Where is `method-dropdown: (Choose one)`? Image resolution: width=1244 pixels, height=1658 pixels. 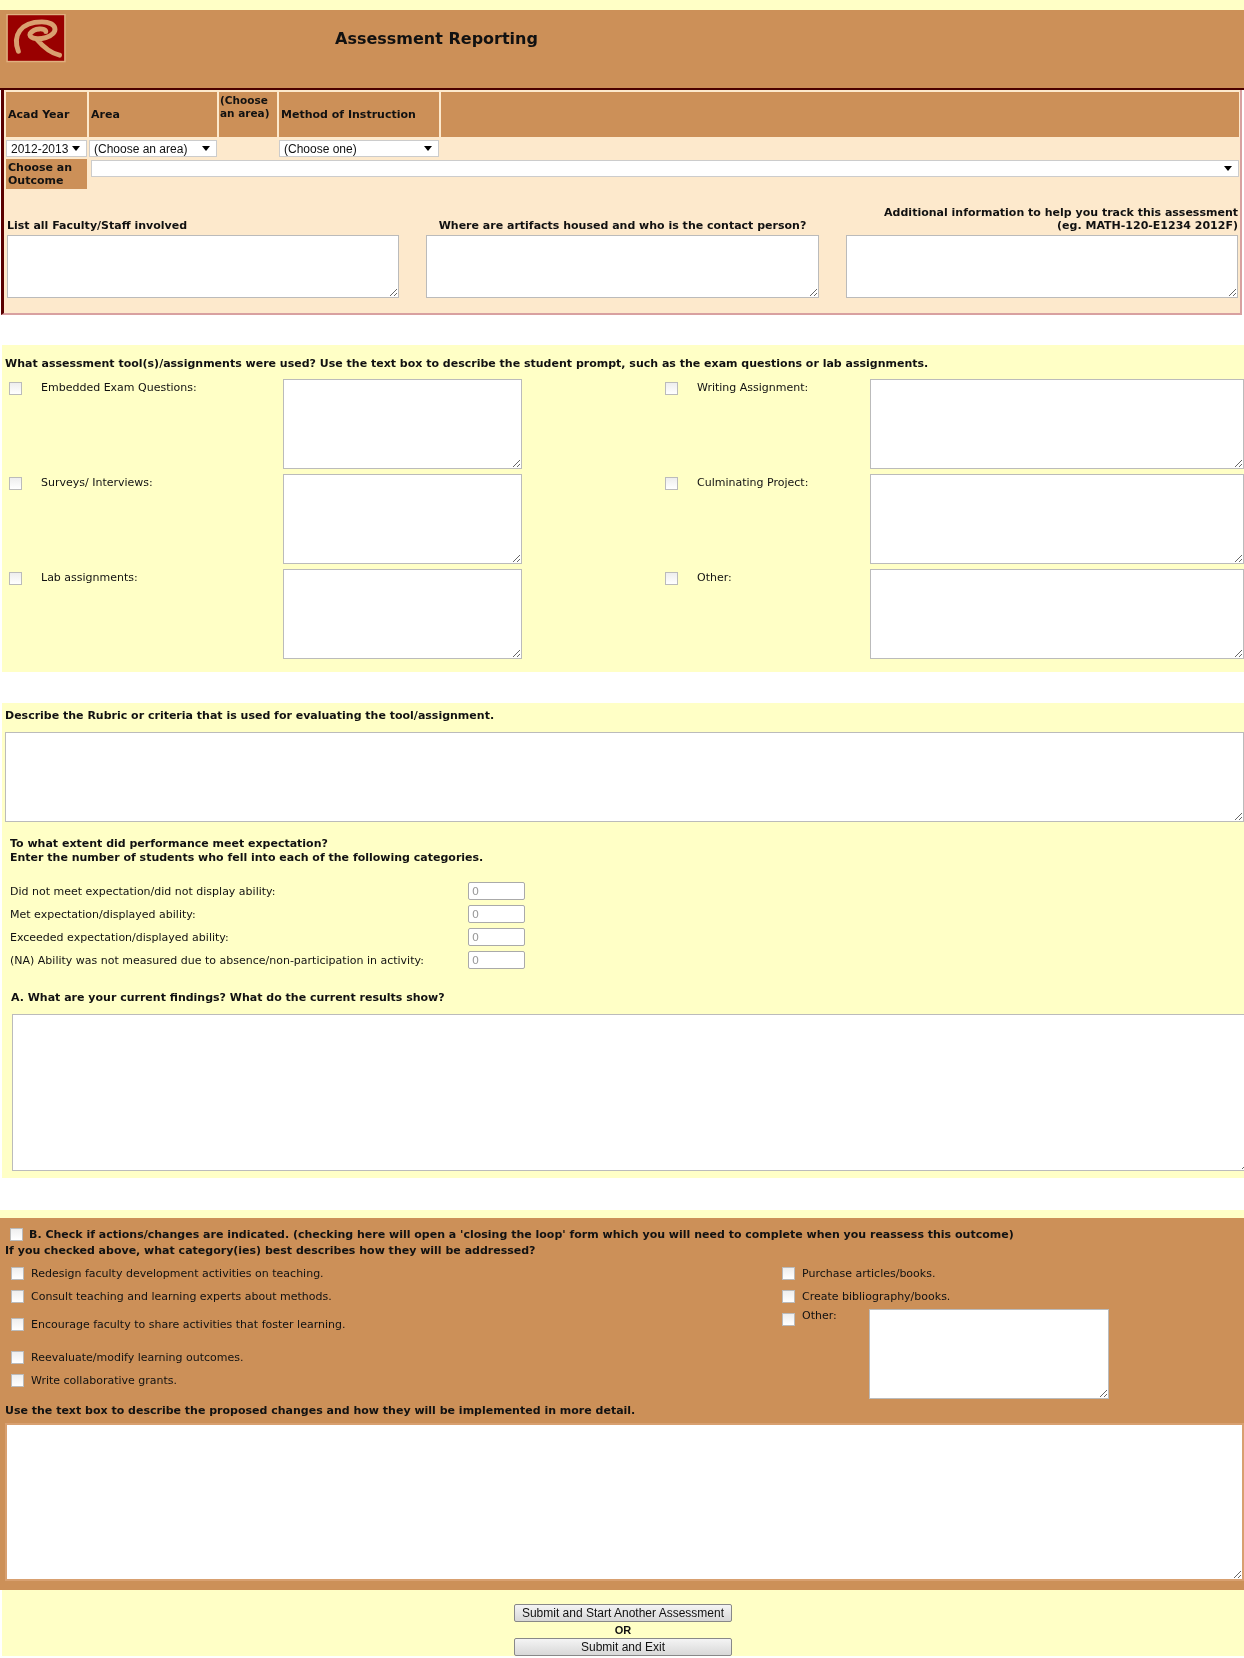
method-dropdown: (Choose one) is located at coordinates (359, 148).